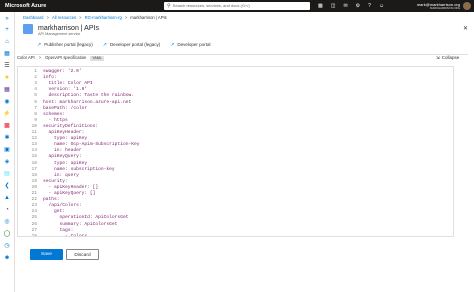 The width and height of the screenshot is (474, 292). Describe the element at coordinates (7, 234) in the screenshot. I see `security-center-icon: ◯` at that location.